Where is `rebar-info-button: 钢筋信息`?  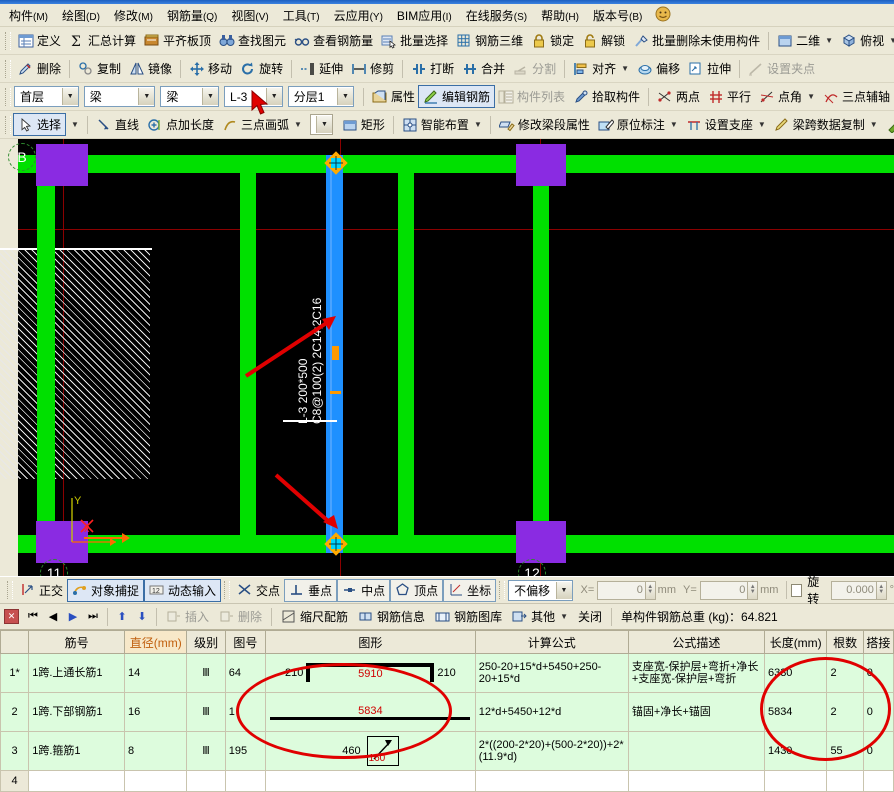 rebar-info-button: 钢筋信息 is located at coordinates (391, 616).